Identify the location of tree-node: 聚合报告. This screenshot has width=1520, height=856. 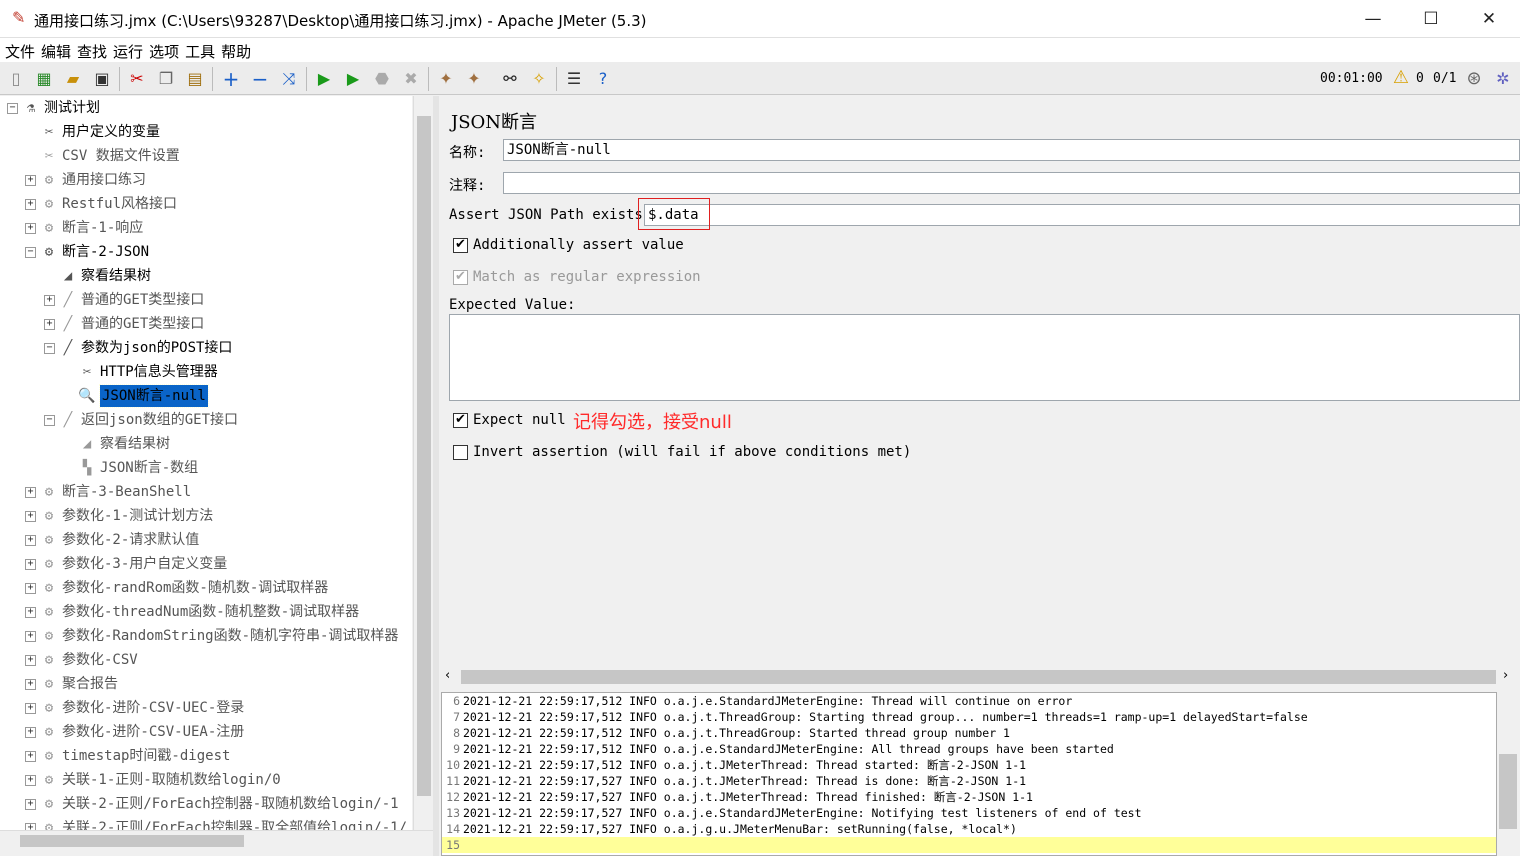
(90, 684).